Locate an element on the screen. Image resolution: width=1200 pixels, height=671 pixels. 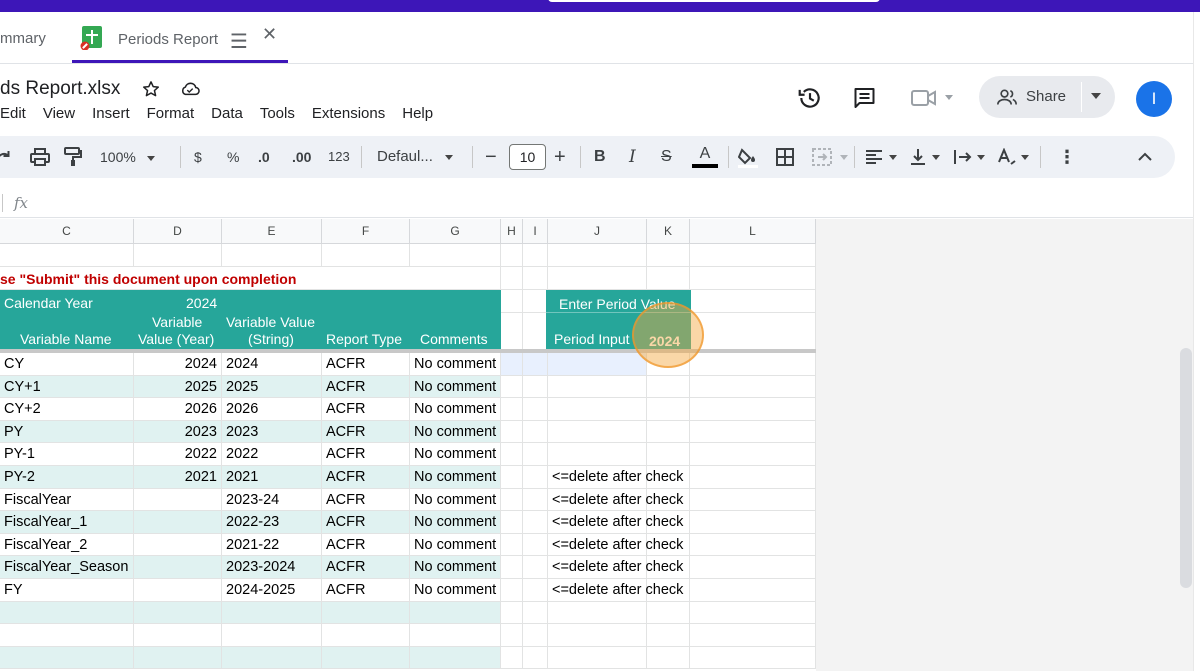
cell-c: PY-2 is located at coordinates (67, 477).